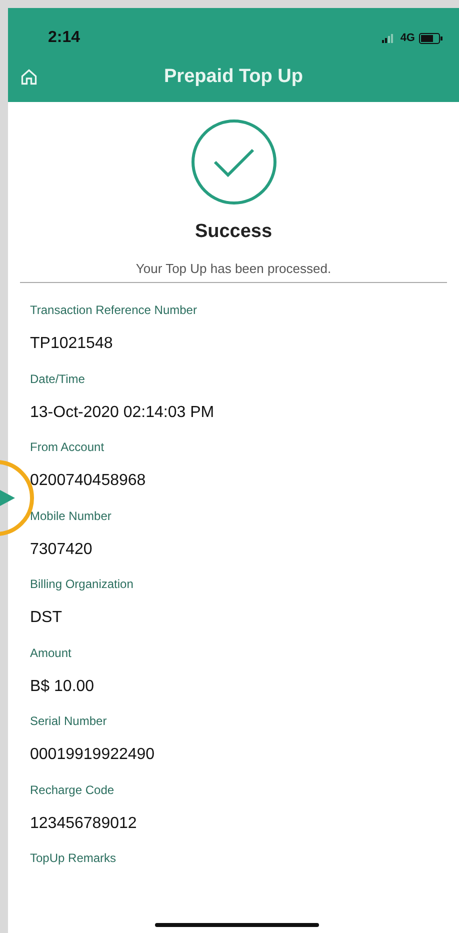 This screenshot has width=459, height=933. Describe the element at coordinates (64, 38) in the screenshot. I see `status-time: 2:14` at that location.